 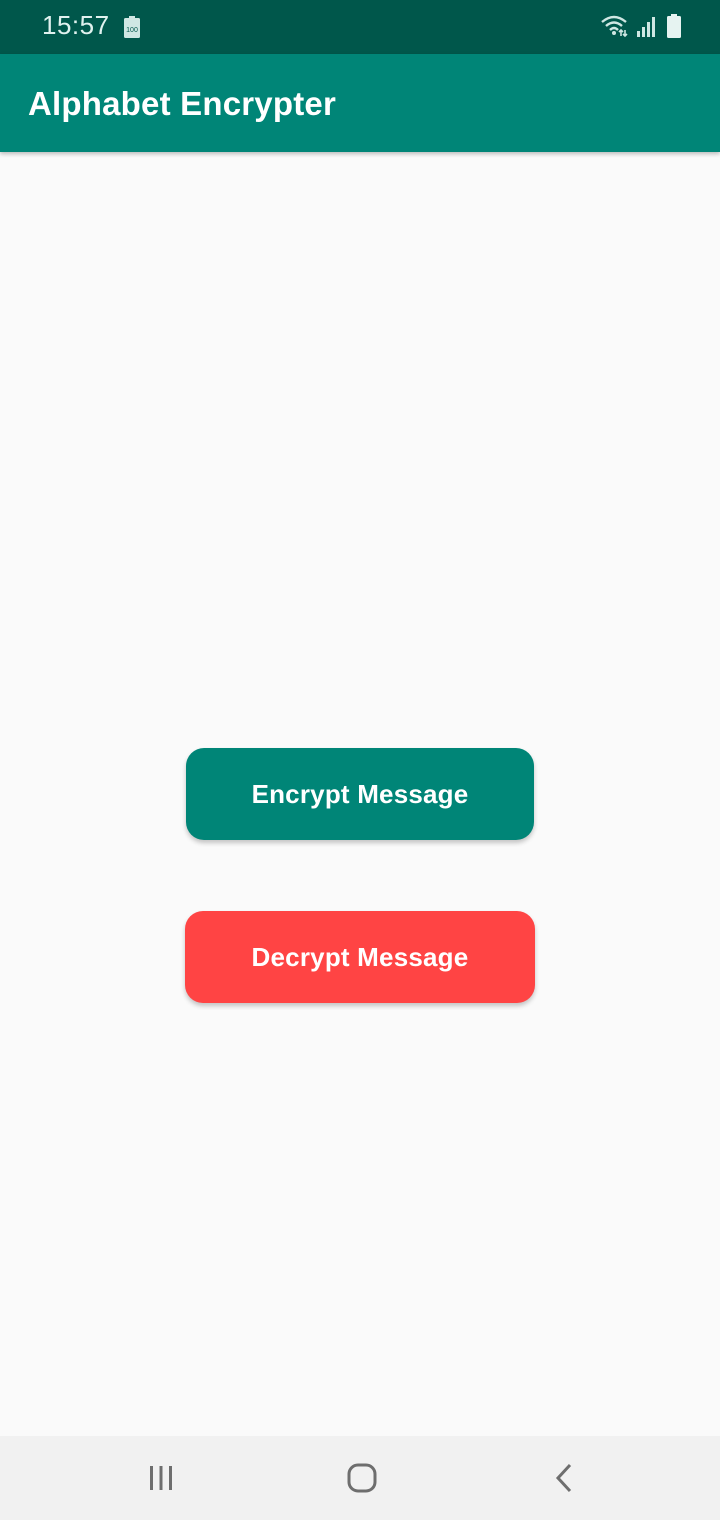 I want to click on status-time: 15:57, so click(x=76, y=25).